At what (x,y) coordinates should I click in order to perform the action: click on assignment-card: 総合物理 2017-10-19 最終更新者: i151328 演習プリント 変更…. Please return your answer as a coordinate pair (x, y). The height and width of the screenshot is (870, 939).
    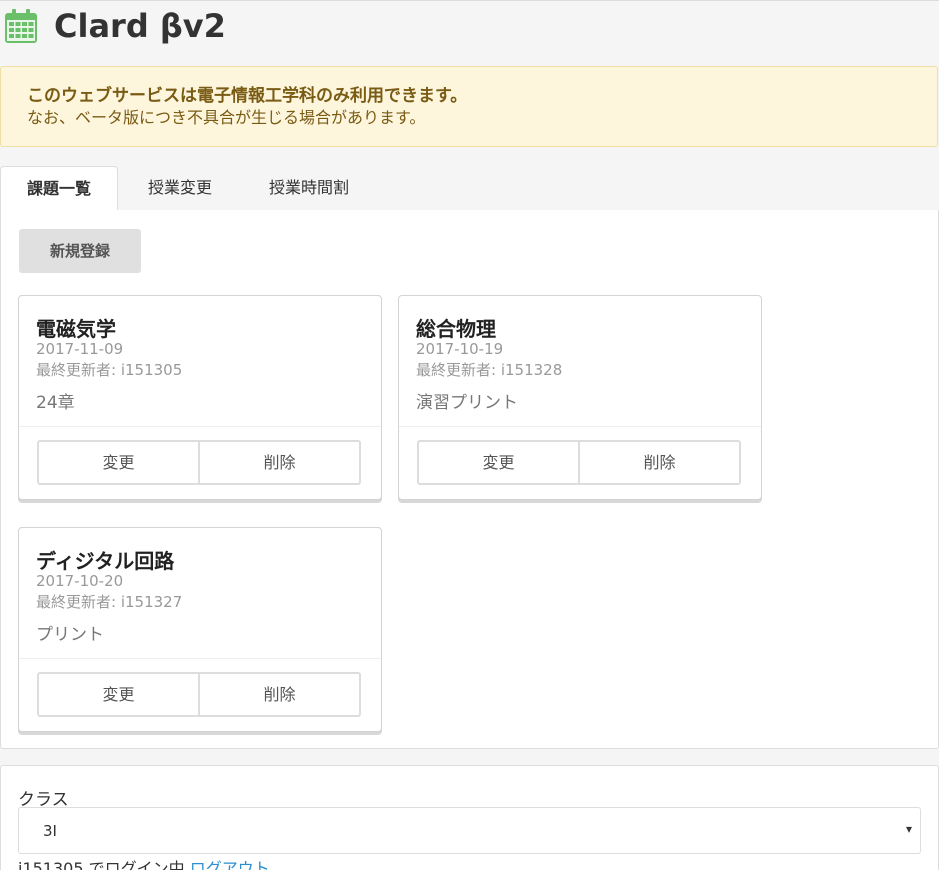
    Looking at the image, I should click on (580, 397).